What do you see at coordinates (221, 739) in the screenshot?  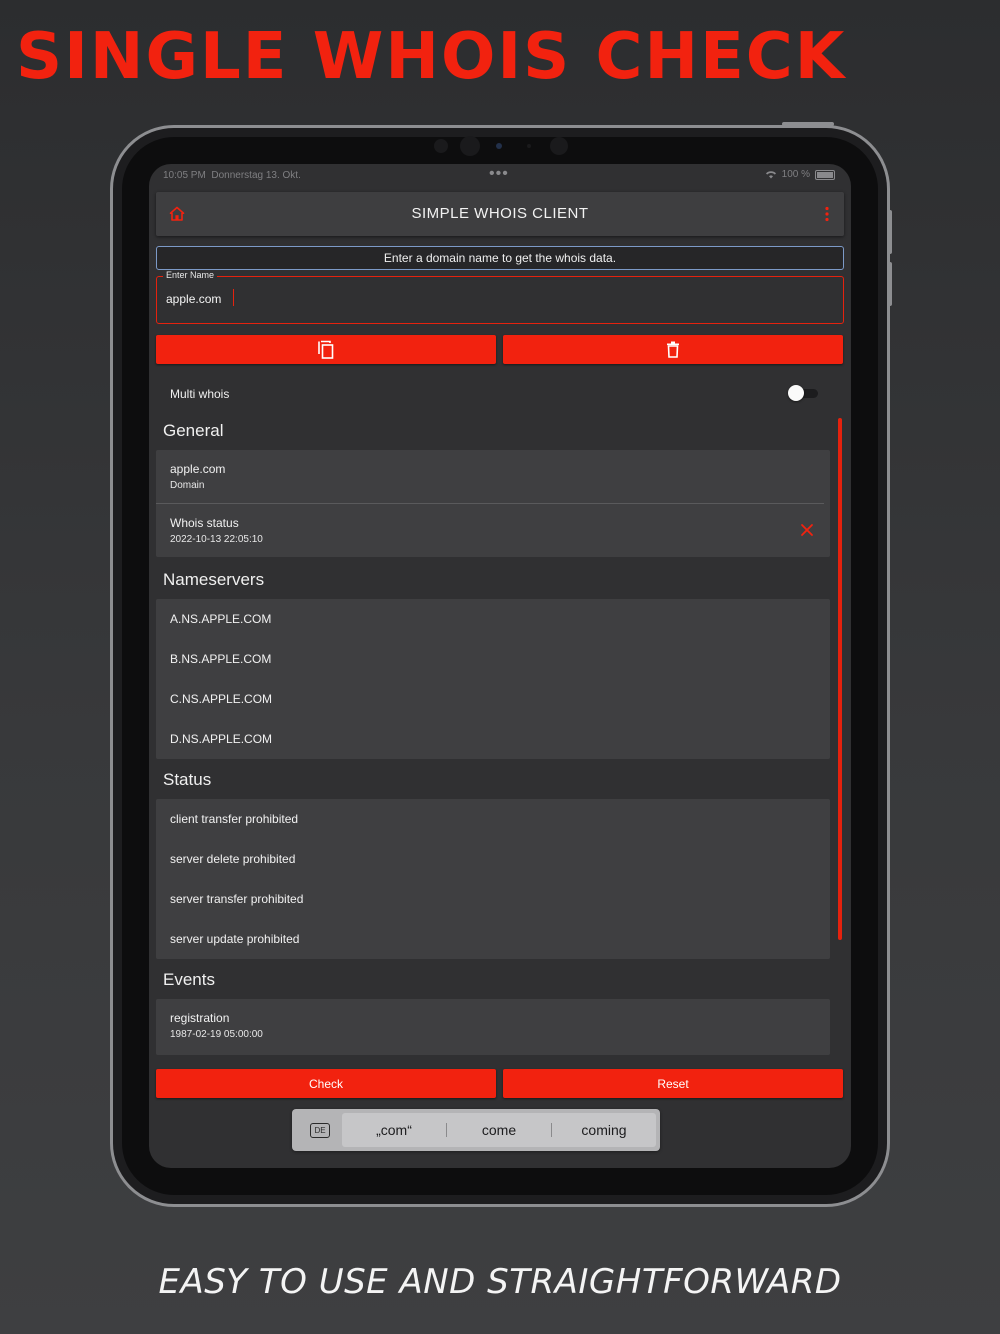 I see `list-item-nameserver: D.NS.APPLE.COM` at bounding box center [221, 739].